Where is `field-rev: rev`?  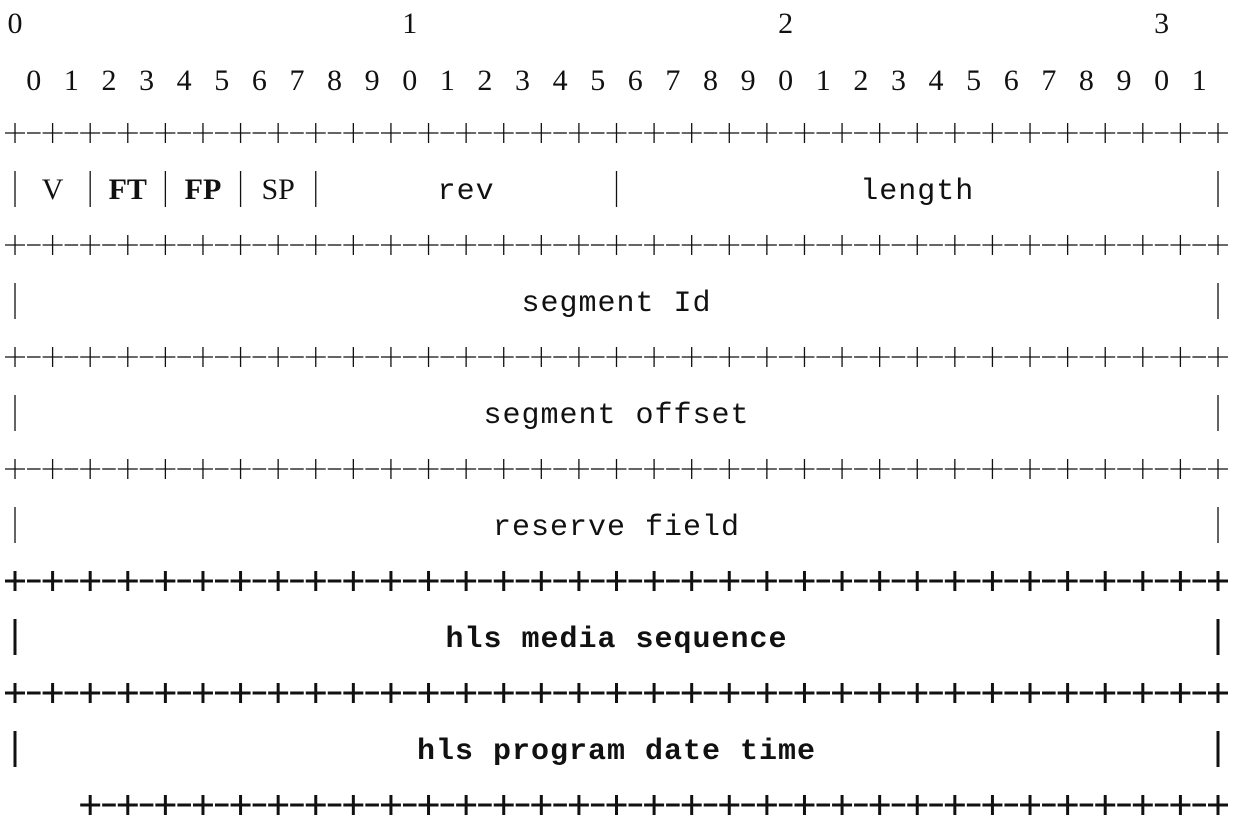
field-rev: rev is located at coordinates (466, 192).